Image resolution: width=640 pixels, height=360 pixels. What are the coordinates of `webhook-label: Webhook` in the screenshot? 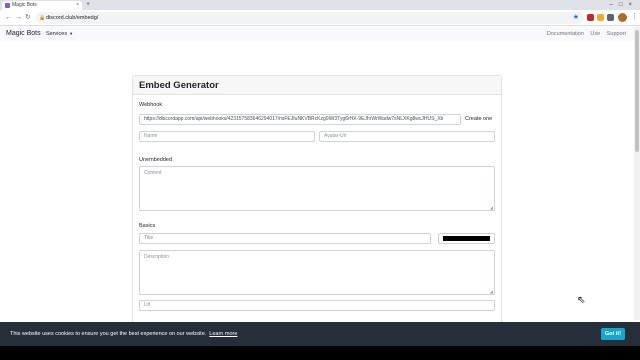 It's located at (151, 105).